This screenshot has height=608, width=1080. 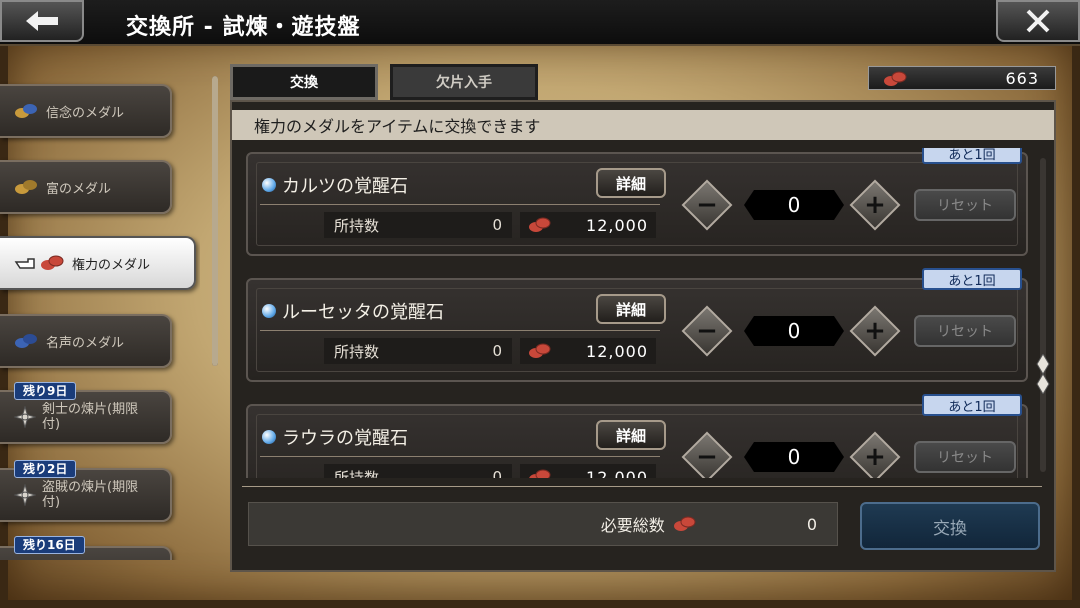 What do you see at coordinates (540, 23) in the screenshot?
I see `header-bar: 交換所 - 試煉・遊技盤` at bounding box center [540, 23].